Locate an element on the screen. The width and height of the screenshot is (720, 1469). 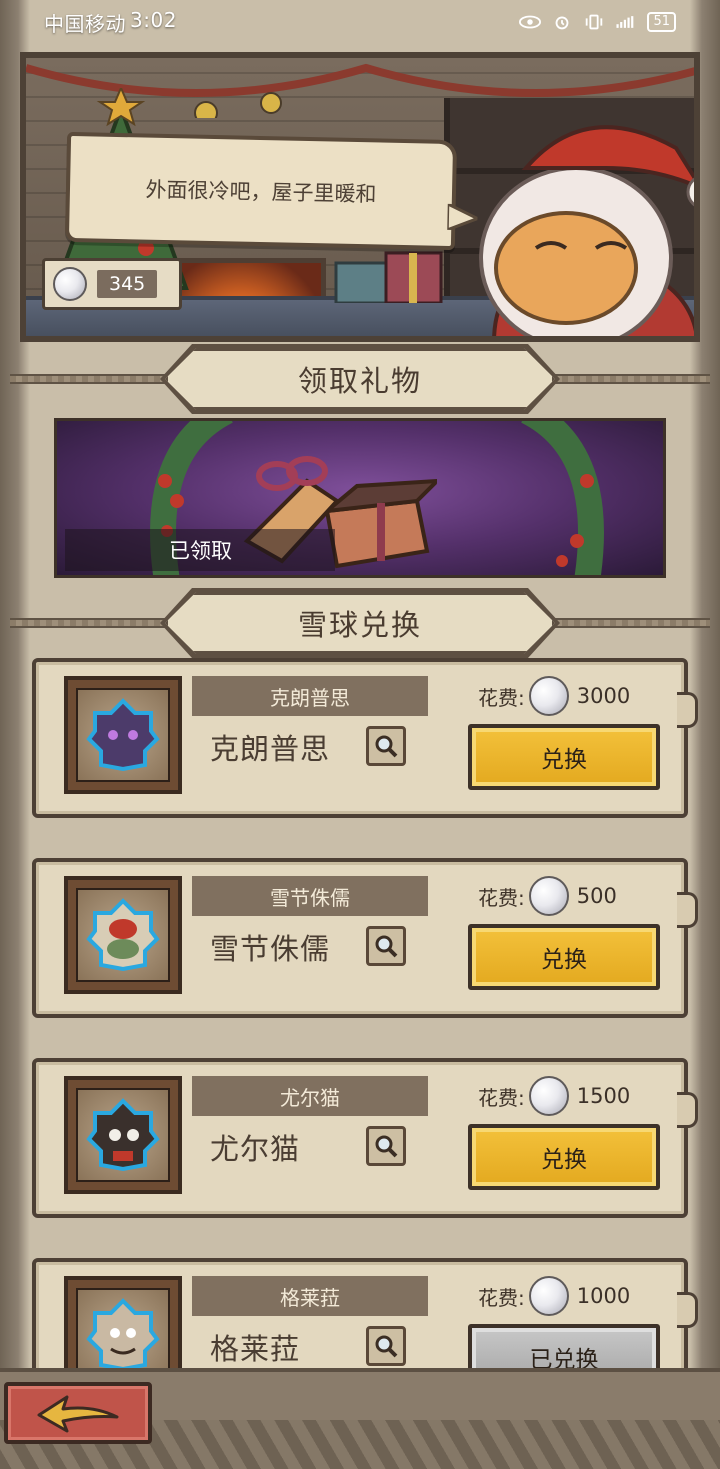
item-name: 克朗普思 is located at coordinates (270, 749).